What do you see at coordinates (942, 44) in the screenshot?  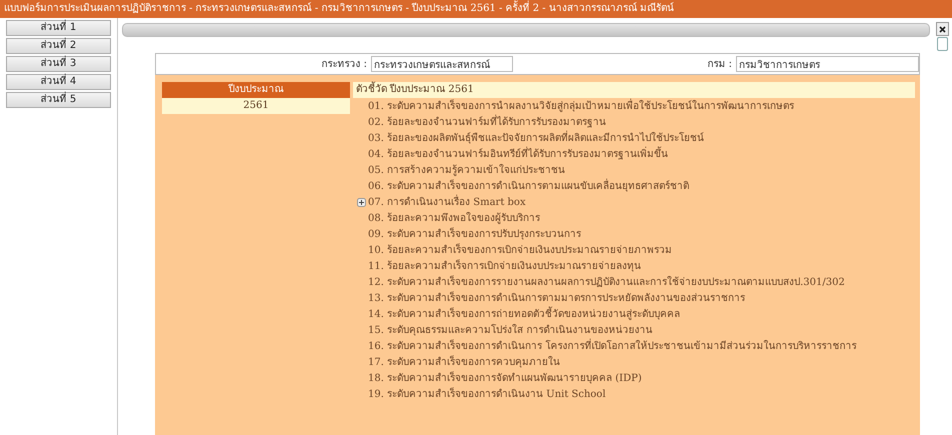 I see `scroll-thumb` at bounding box center [942, 44].